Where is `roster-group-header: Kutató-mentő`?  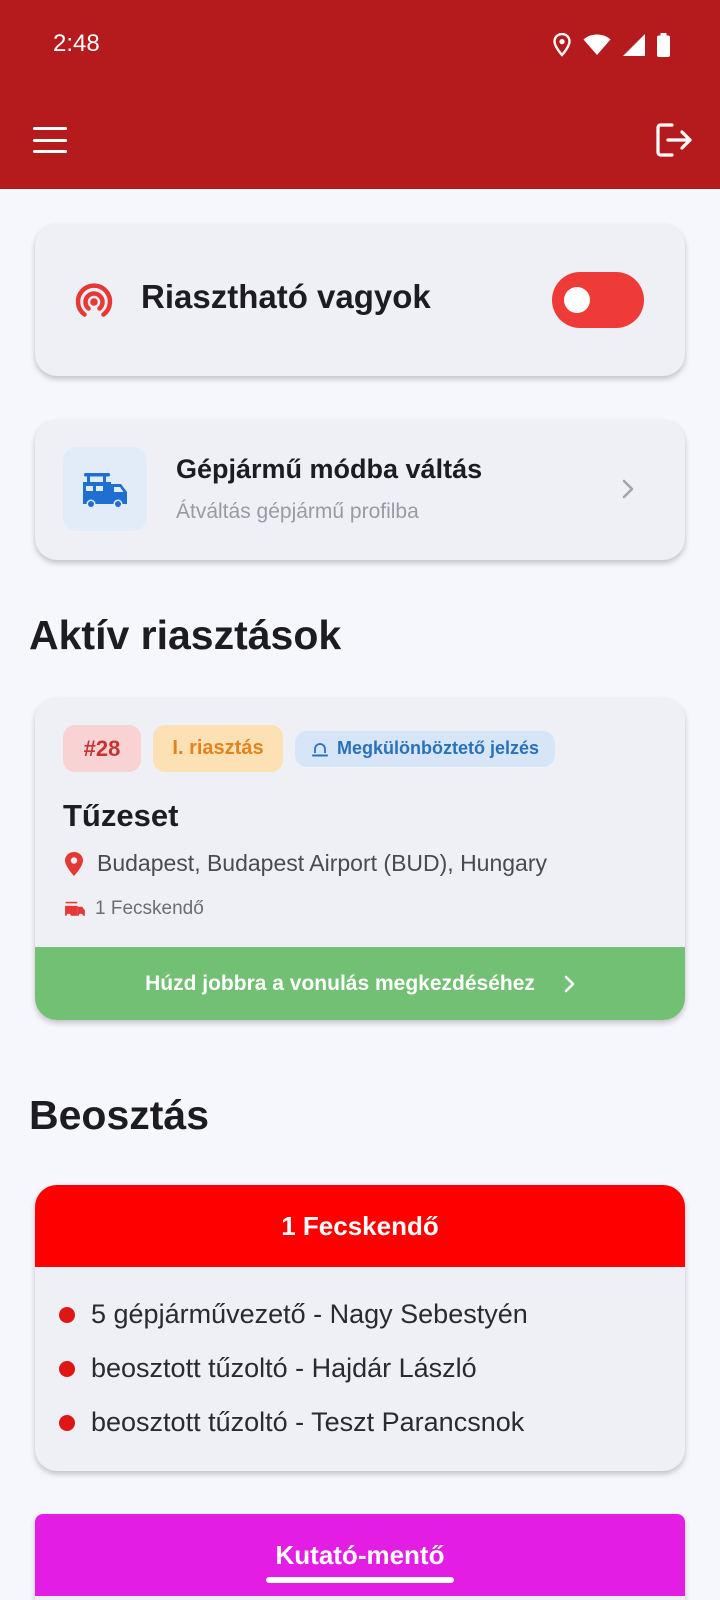
roster-group-header: Kutató-mentő is located at coordinates (360, 1555).